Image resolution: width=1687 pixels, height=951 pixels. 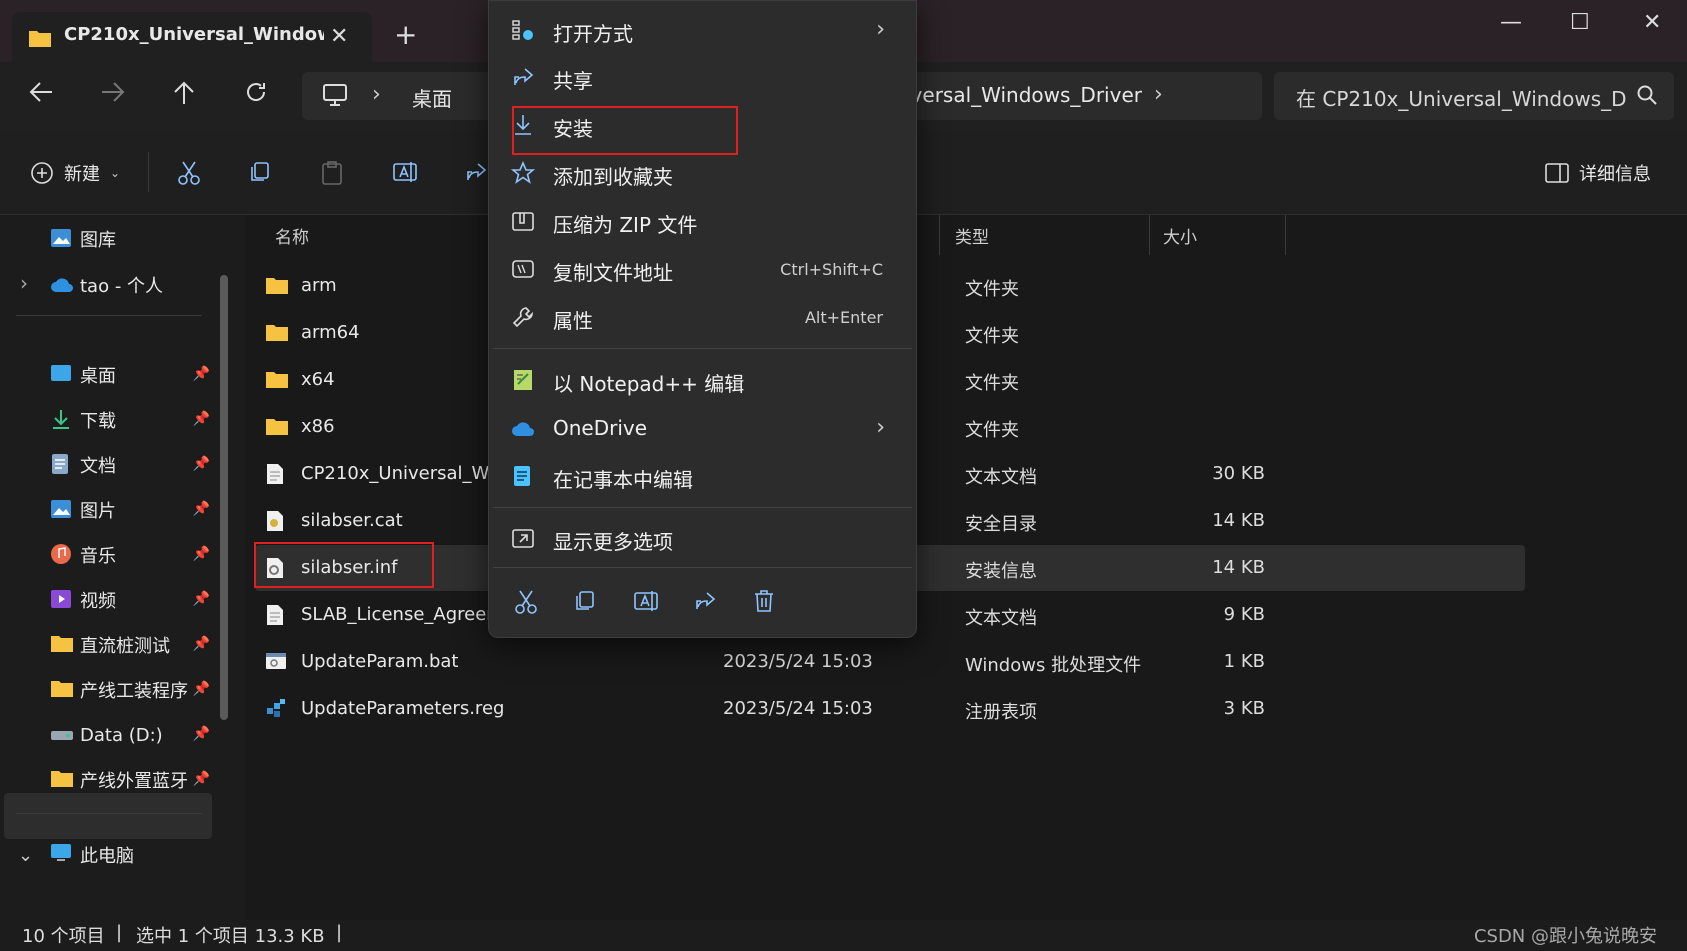 What do you see at coordinates (224, 497) in the screenshot?
I see `sidebar-scrollbar` at bounding box center [224, 497].